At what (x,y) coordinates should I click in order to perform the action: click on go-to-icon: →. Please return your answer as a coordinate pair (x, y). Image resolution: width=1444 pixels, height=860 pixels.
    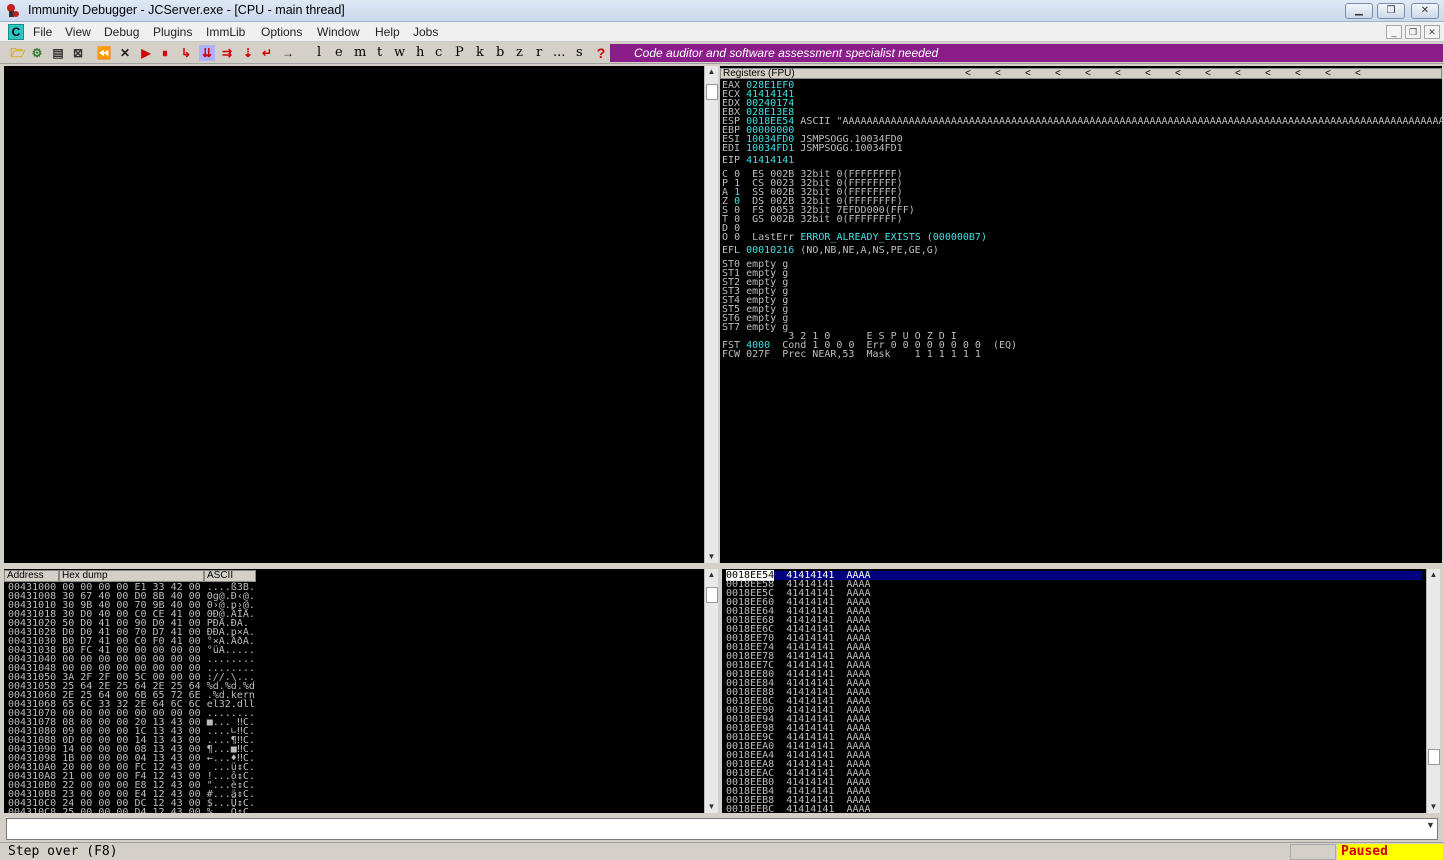
    Looking at the image, I should click on (288, 53).